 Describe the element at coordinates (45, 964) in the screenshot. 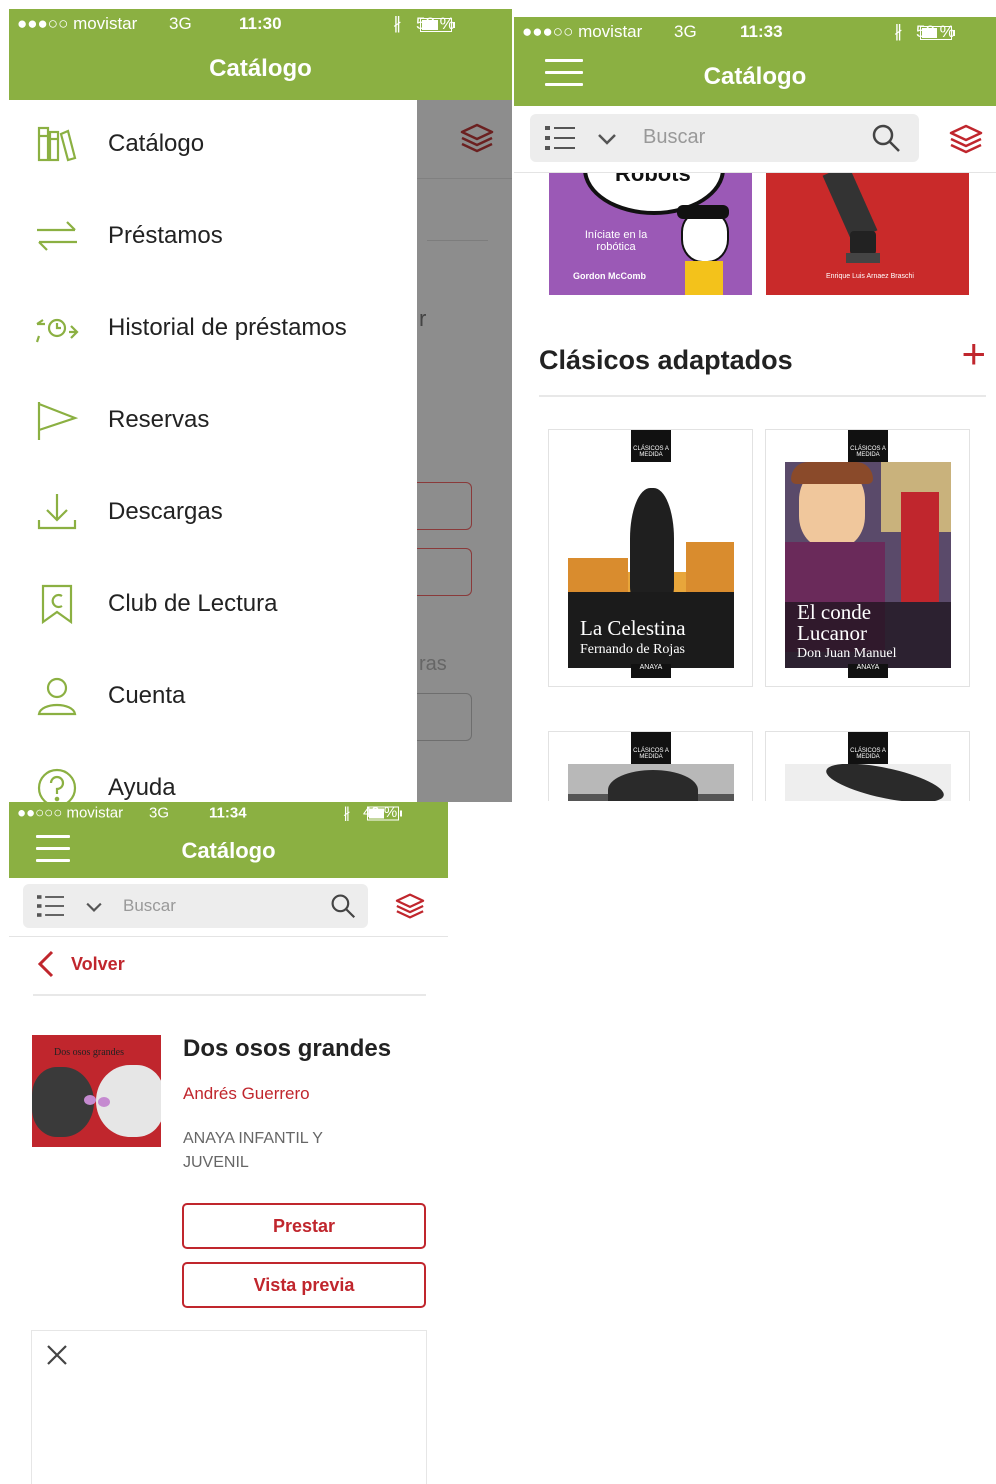

I see `chevron-left-icon` at that location.